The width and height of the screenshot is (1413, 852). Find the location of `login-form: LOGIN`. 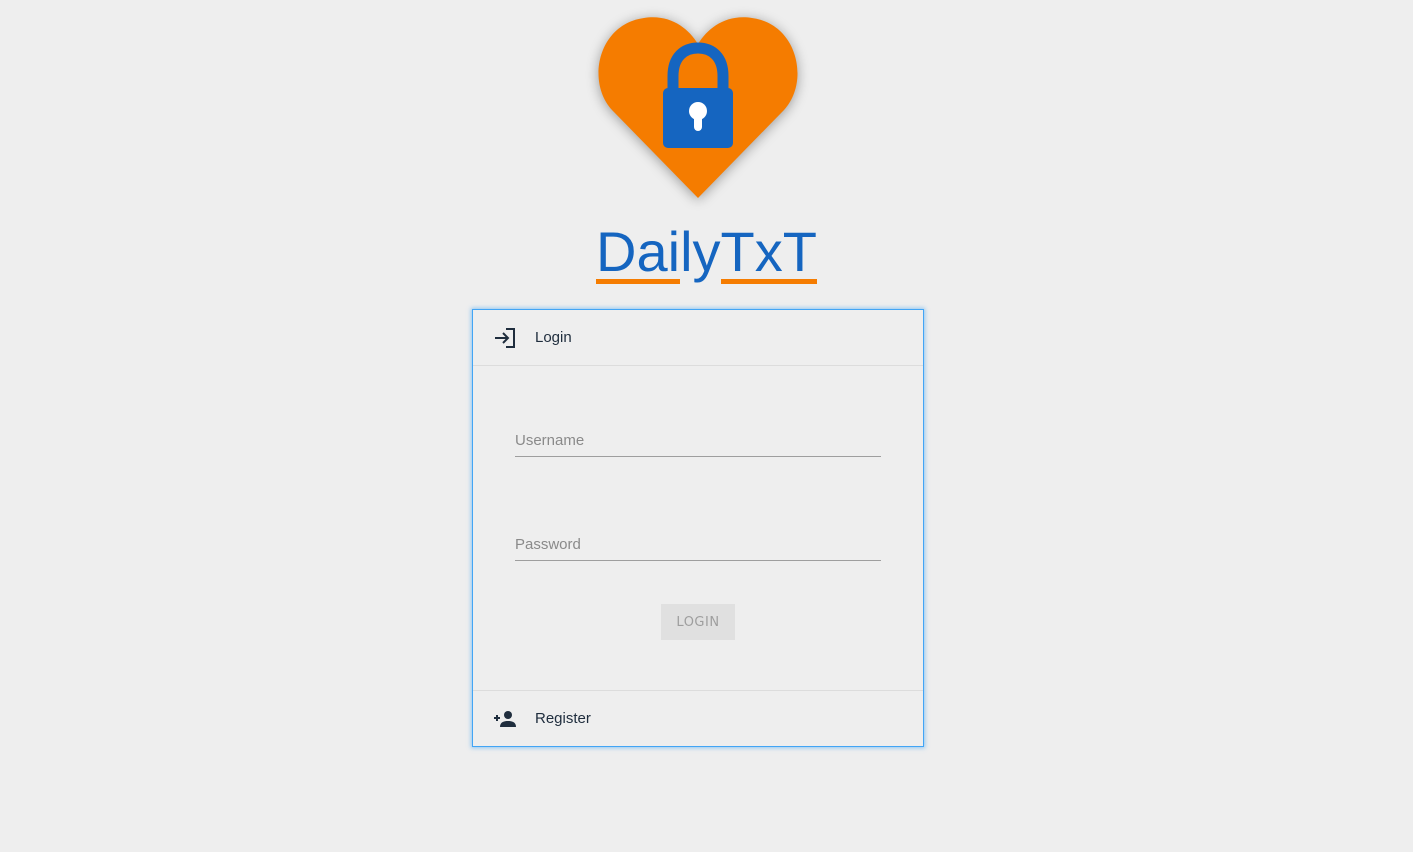

login-form: LOGIN is located at coordinates (698, 528).